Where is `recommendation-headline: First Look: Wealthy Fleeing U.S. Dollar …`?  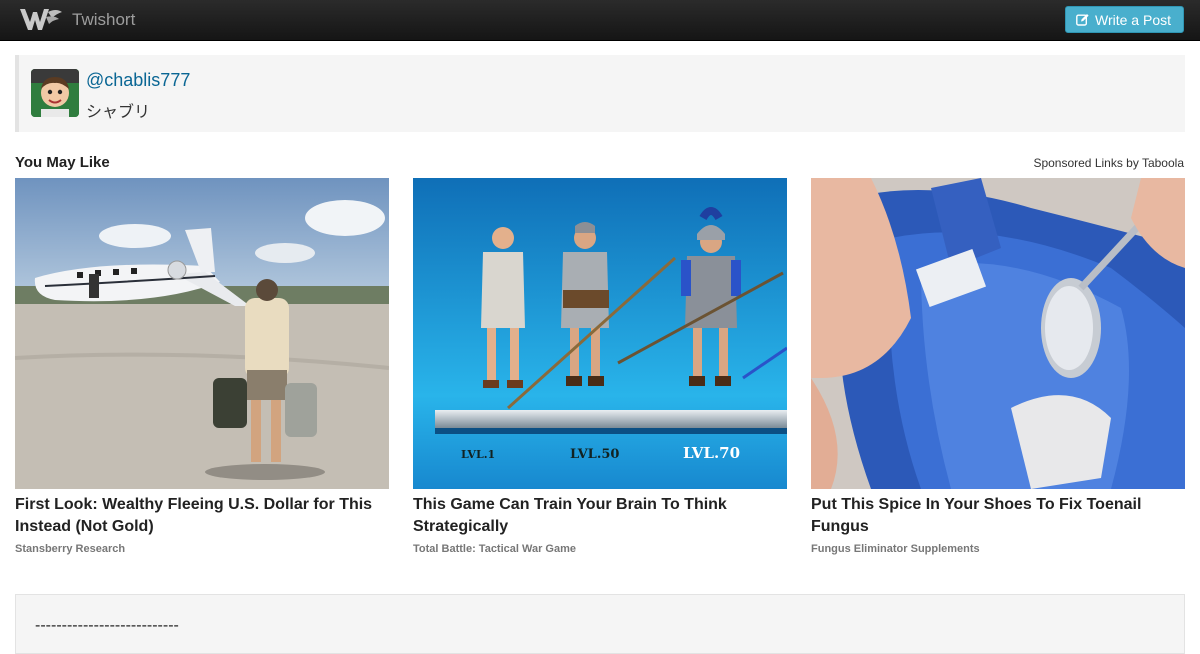
recommendation-headline: First Look: Wealthy Fleeing U.S. Dollar … is located at coordinates (202, 516).